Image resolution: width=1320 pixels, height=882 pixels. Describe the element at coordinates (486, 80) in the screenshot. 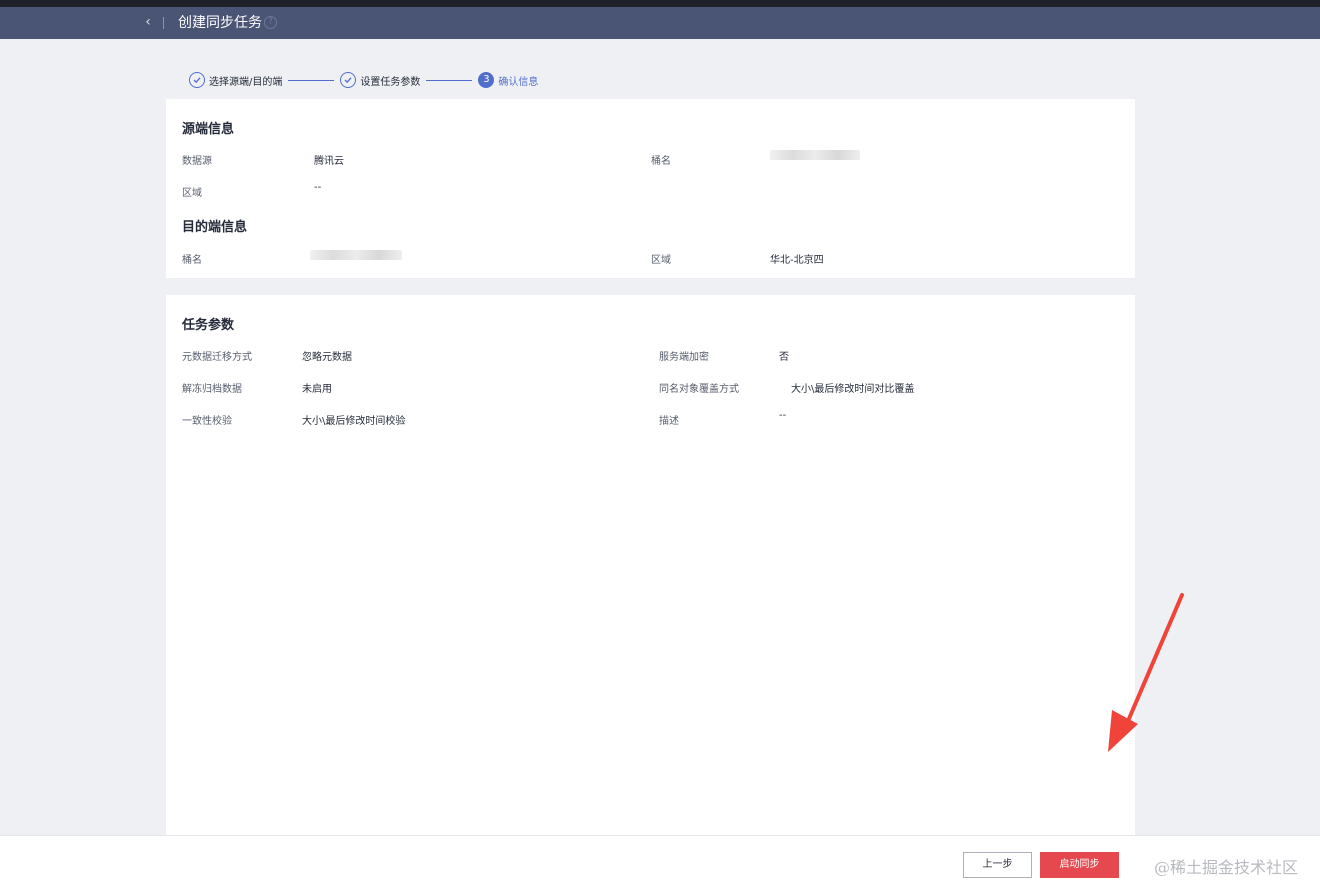

I see `step-3-number: 3` at that location.